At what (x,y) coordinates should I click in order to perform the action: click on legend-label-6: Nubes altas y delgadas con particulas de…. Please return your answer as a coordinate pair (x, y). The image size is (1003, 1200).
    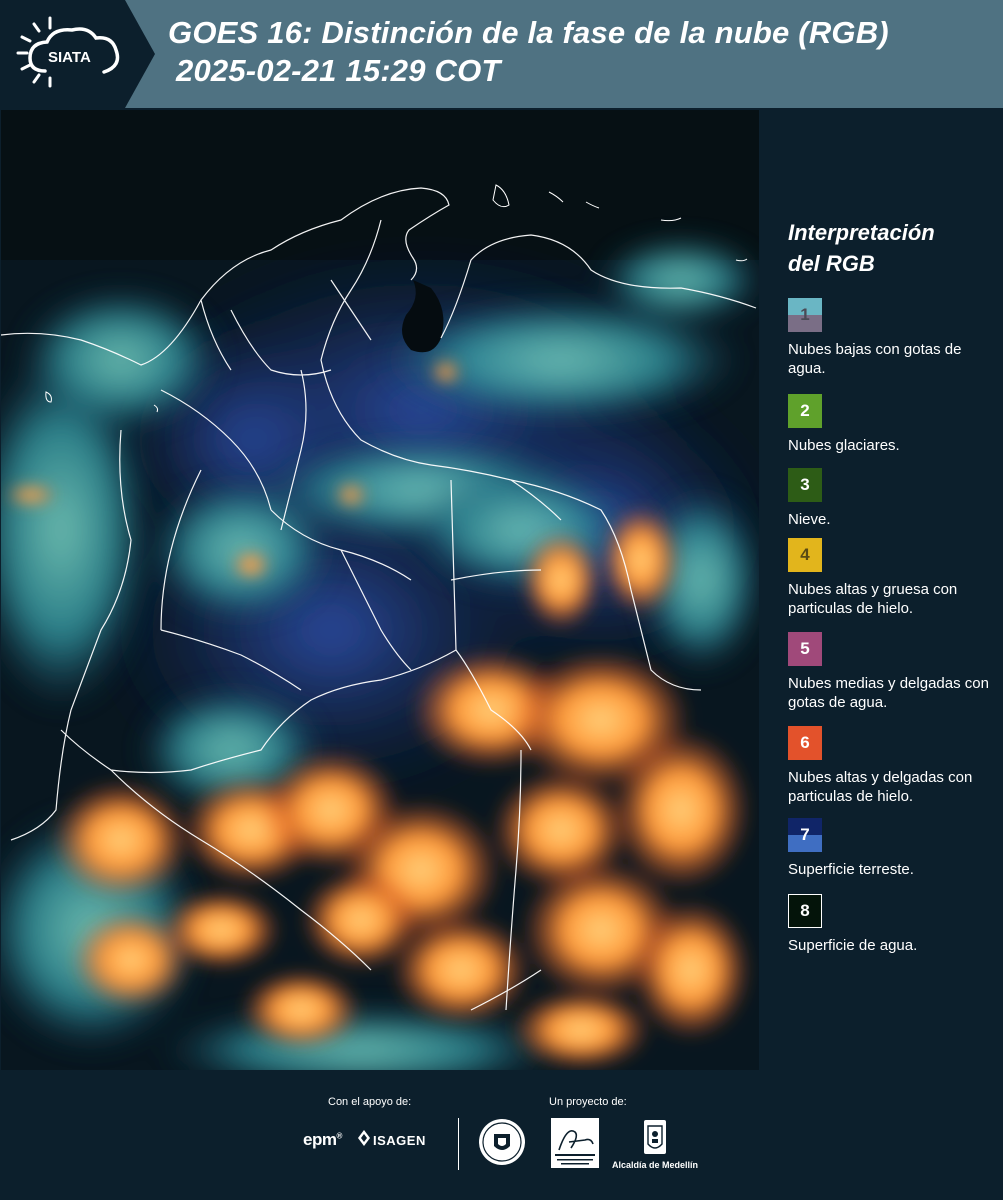
    Looking at the image, I should click on (880, 787).